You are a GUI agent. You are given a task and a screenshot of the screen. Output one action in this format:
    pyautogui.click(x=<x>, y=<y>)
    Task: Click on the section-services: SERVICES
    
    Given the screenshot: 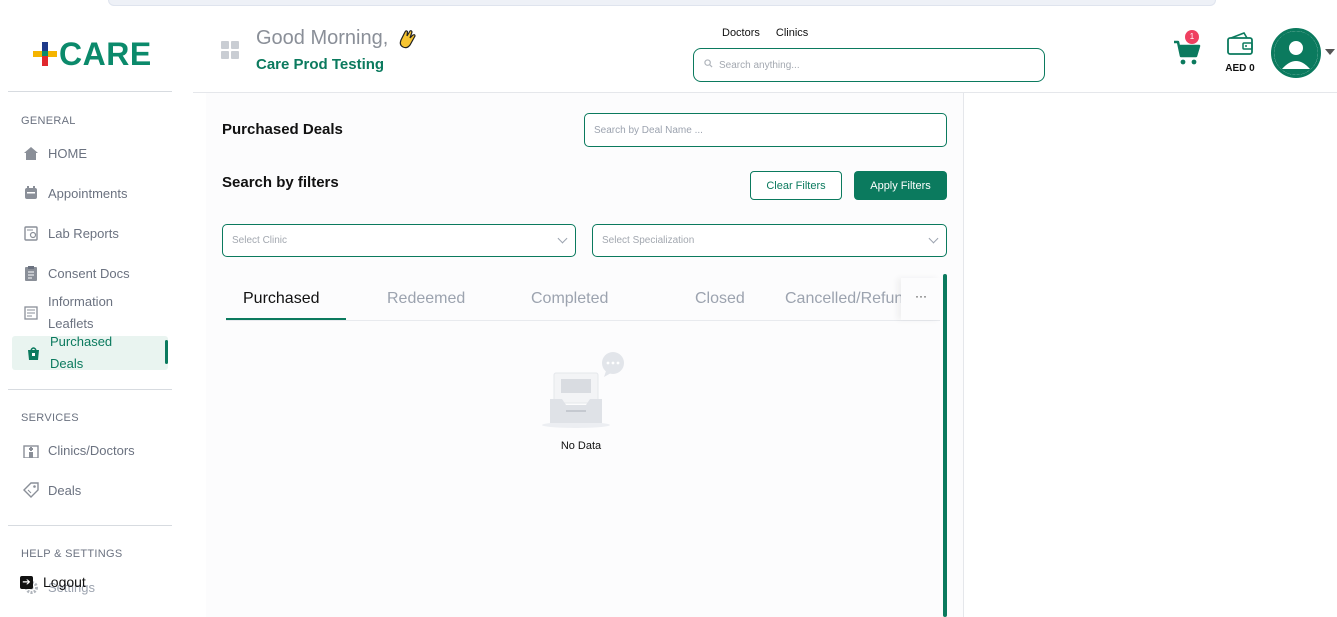 What is the action you would take?
    pyautogui.click(x=50, y=418)
    